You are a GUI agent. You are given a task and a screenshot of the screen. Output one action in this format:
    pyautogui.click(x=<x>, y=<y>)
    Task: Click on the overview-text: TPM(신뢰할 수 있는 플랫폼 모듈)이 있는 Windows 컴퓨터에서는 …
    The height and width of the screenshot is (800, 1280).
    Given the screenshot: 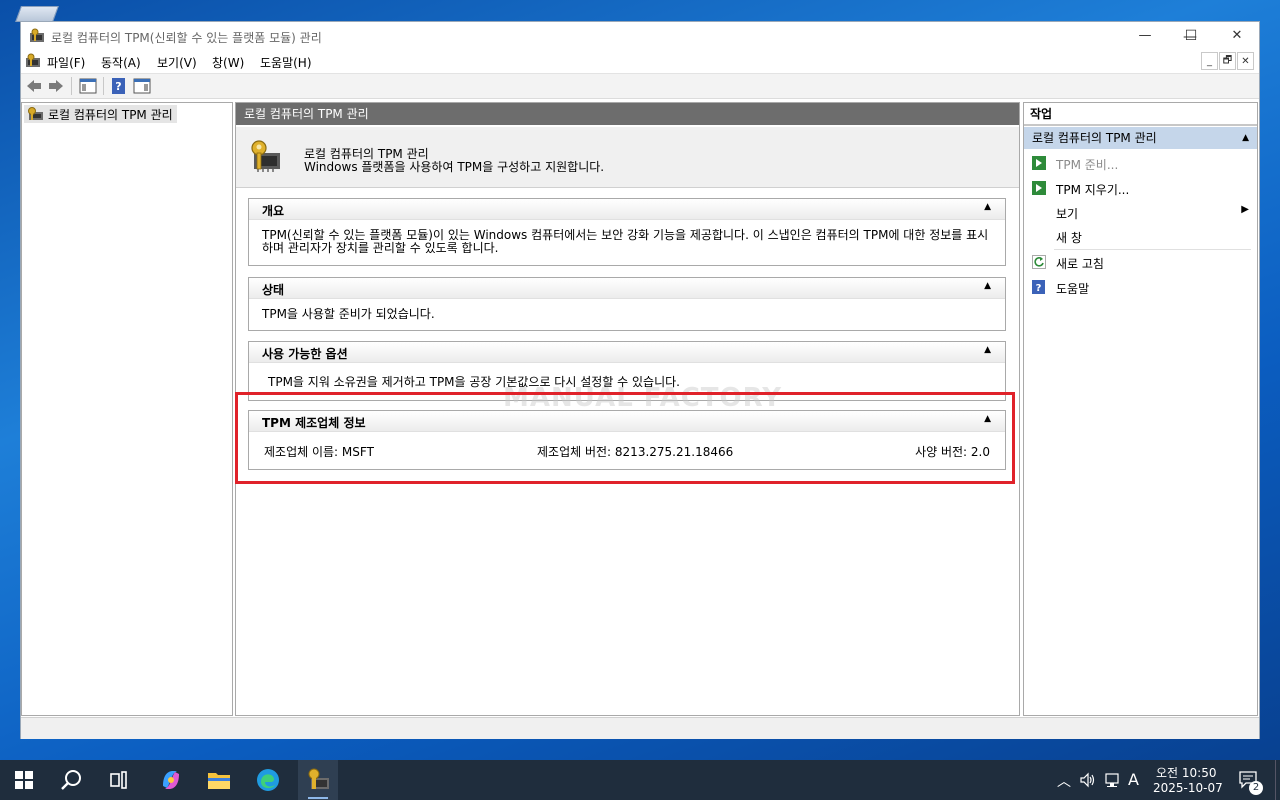 What is the action you would take?
    pyautogui.click(x=625, y=241)
    